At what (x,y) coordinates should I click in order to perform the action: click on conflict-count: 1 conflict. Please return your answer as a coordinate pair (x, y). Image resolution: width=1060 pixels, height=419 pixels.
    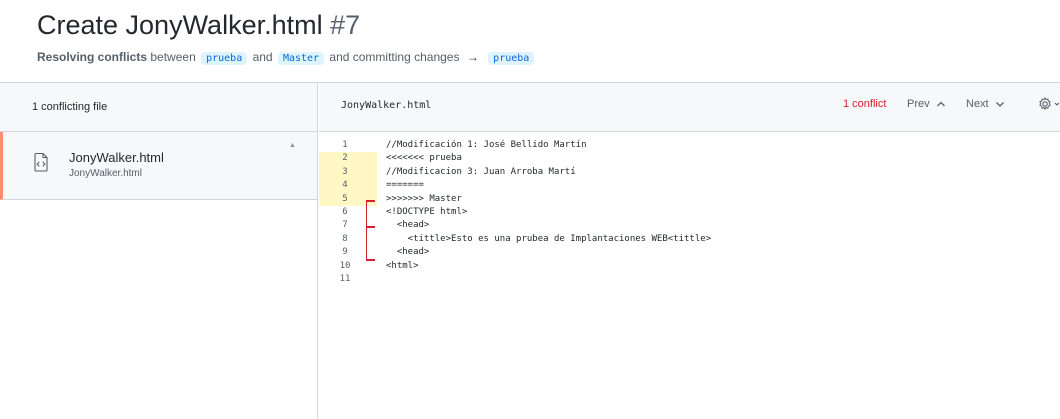
    Looking at the image, I should click on (865, 104).